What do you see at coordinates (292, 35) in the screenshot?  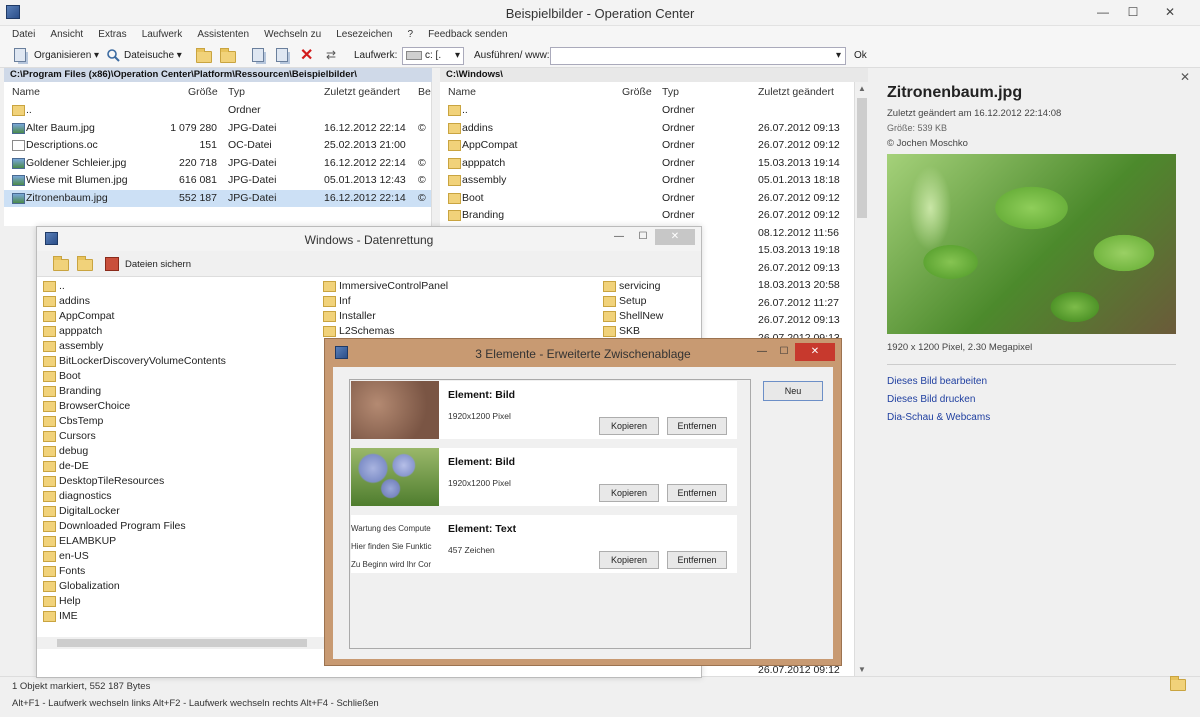 I see `menu-item-wechseln-zu: Wechseln zu` at bounding box center [292, 35].